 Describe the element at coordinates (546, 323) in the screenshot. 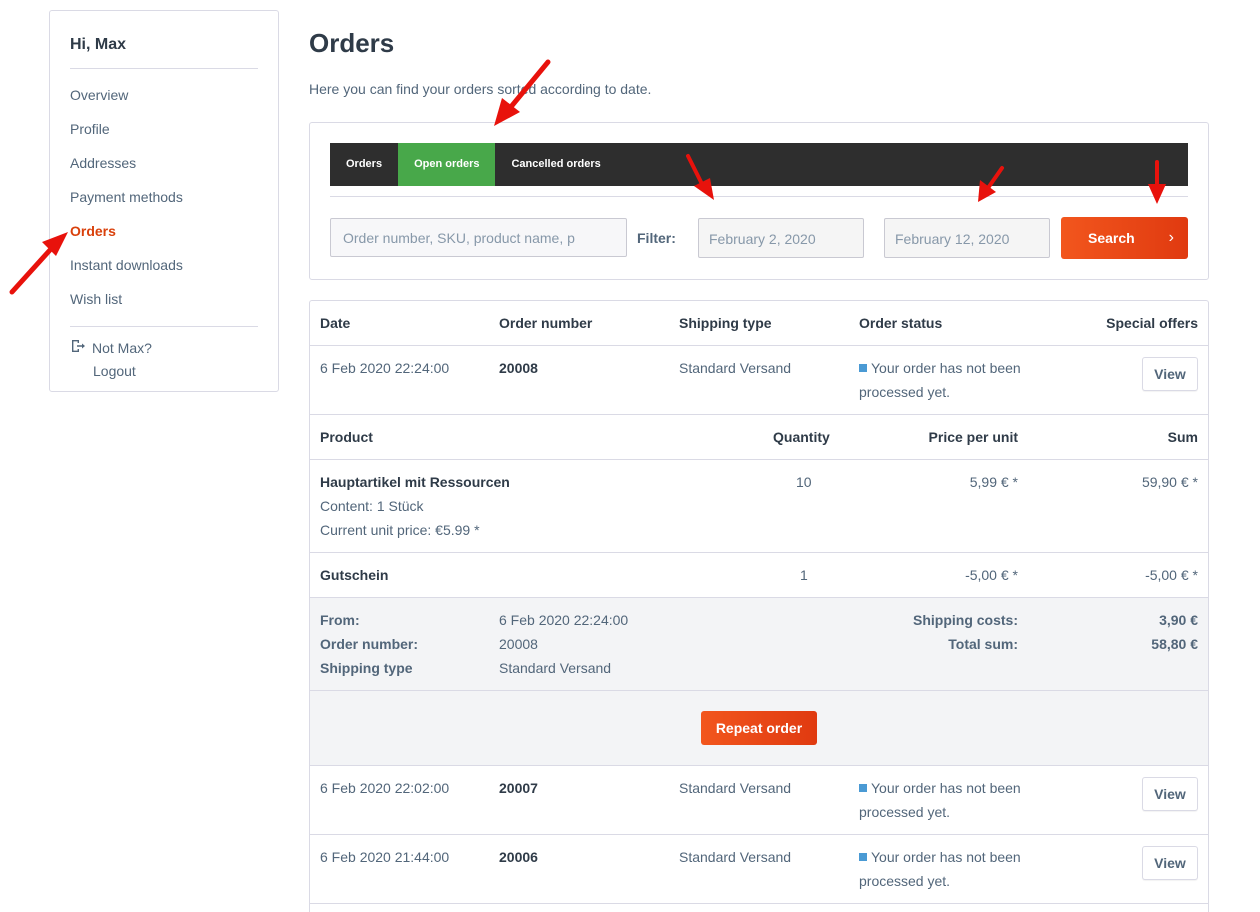

I see `column-header-order-number: Order number` at that location.